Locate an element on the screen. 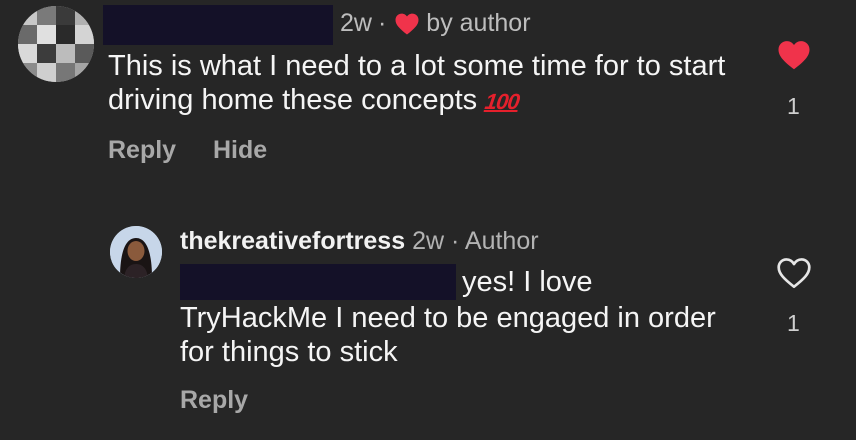 Image resolution: width=856 pixels, height=440 pixels. heart-outline-icon is located at coordinates (794, 272).